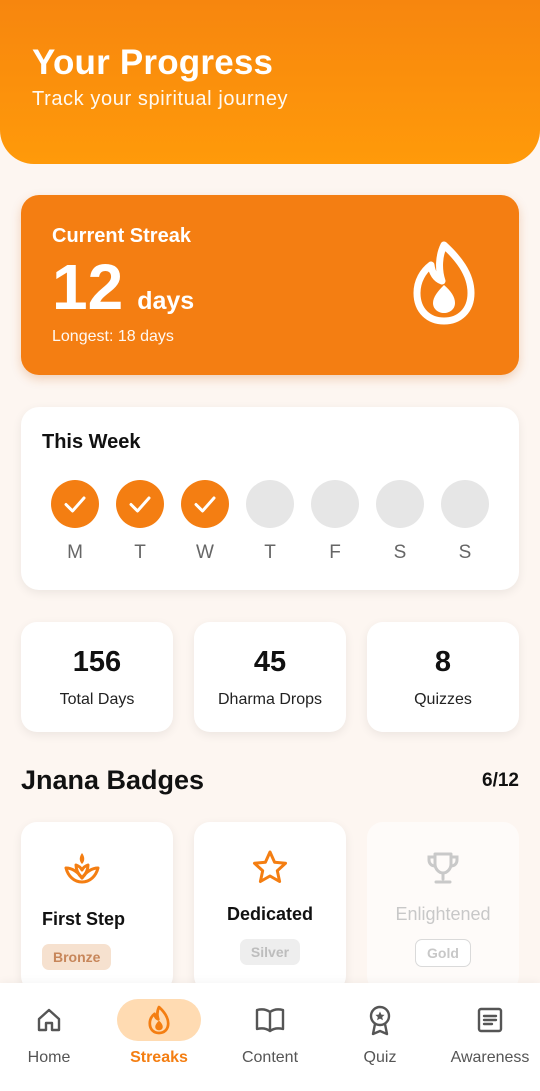 The height and width of the screenshot is (1091, 540). Describe the element at coordinates (270, 866) in the screenshot. I see `star-icon` at that location.